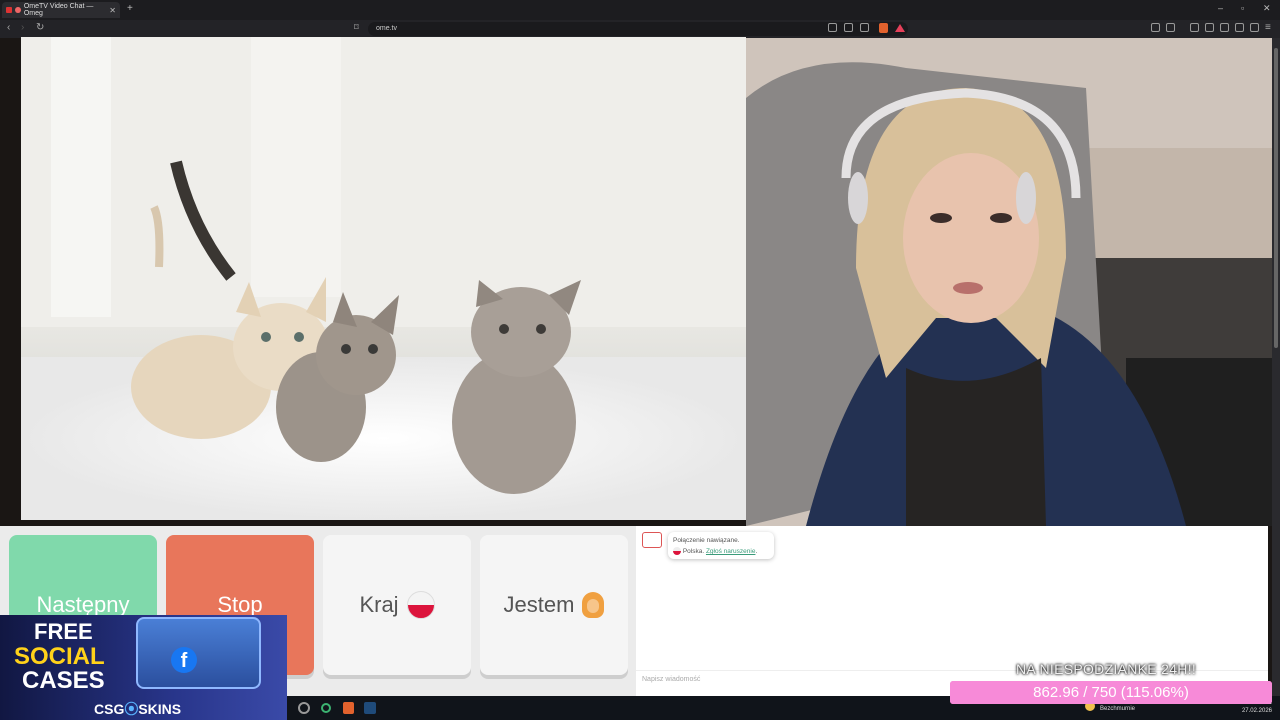  What do you see at coordinates (356, 27) in the screenshot?
I see `bookmark-icon: ⌑` at bounding box center [356, 27].